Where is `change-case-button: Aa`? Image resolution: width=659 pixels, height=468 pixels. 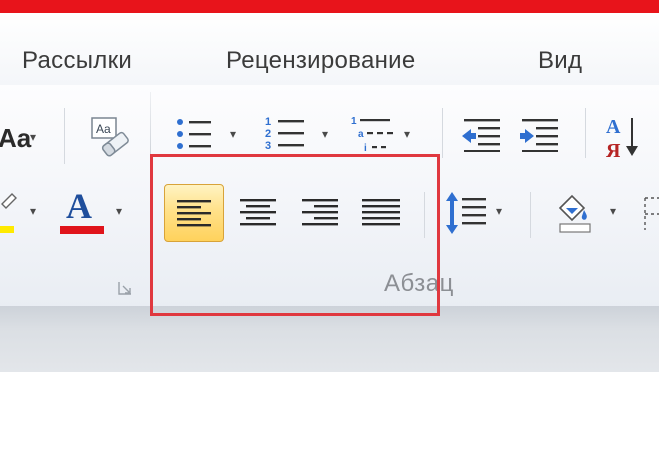
change-case-button: Aa is located at coordinates (15, 138).